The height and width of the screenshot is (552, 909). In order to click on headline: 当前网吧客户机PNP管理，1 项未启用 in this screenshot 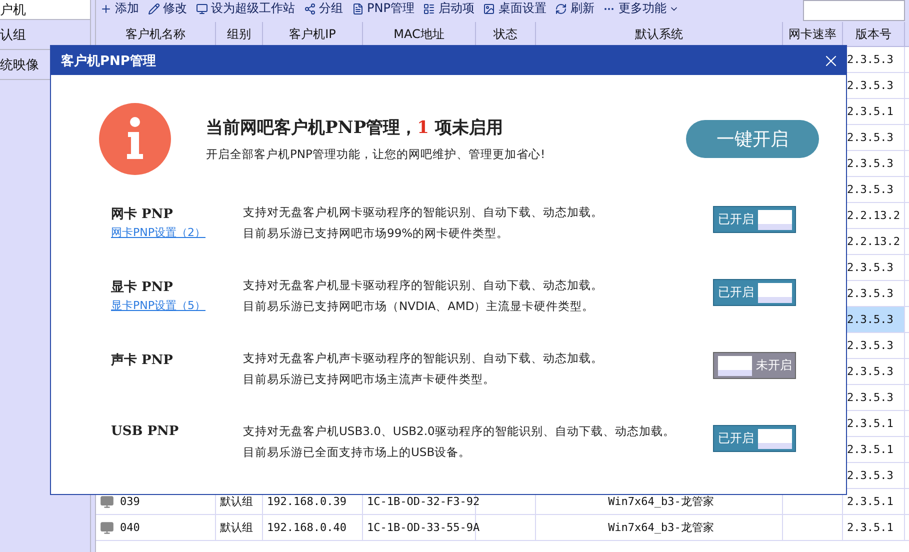, I will do `click(355, 128)`.